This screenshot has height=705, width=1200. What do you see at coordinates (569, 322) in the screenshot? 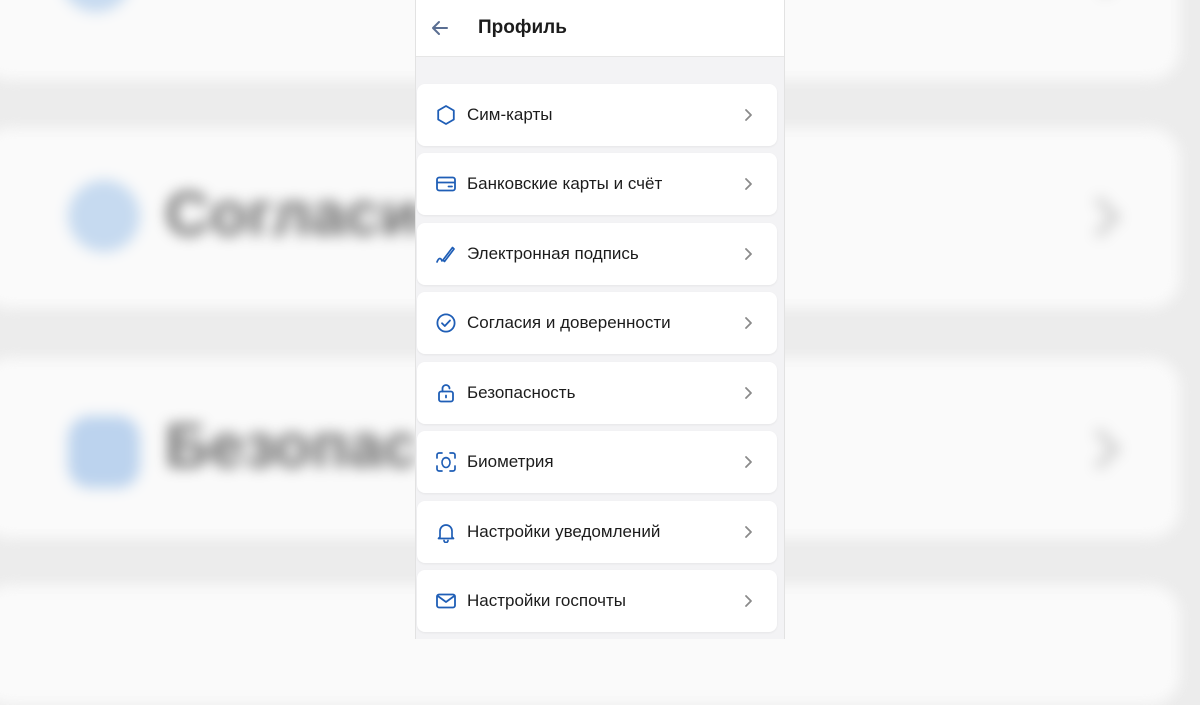
I see `menu-item-label: Согласия и доверенности` at bounding box center [569, 322].